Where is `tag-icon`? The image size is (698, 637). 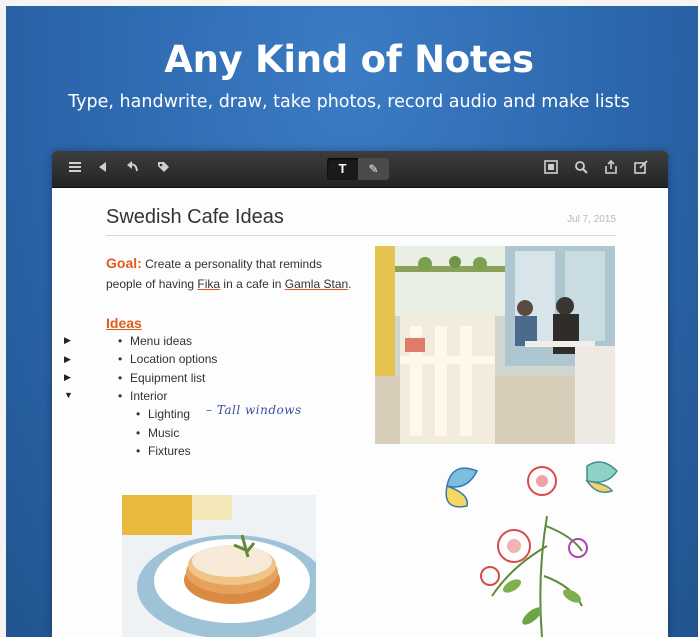
tag-icon is located at coordinates (163, 169).